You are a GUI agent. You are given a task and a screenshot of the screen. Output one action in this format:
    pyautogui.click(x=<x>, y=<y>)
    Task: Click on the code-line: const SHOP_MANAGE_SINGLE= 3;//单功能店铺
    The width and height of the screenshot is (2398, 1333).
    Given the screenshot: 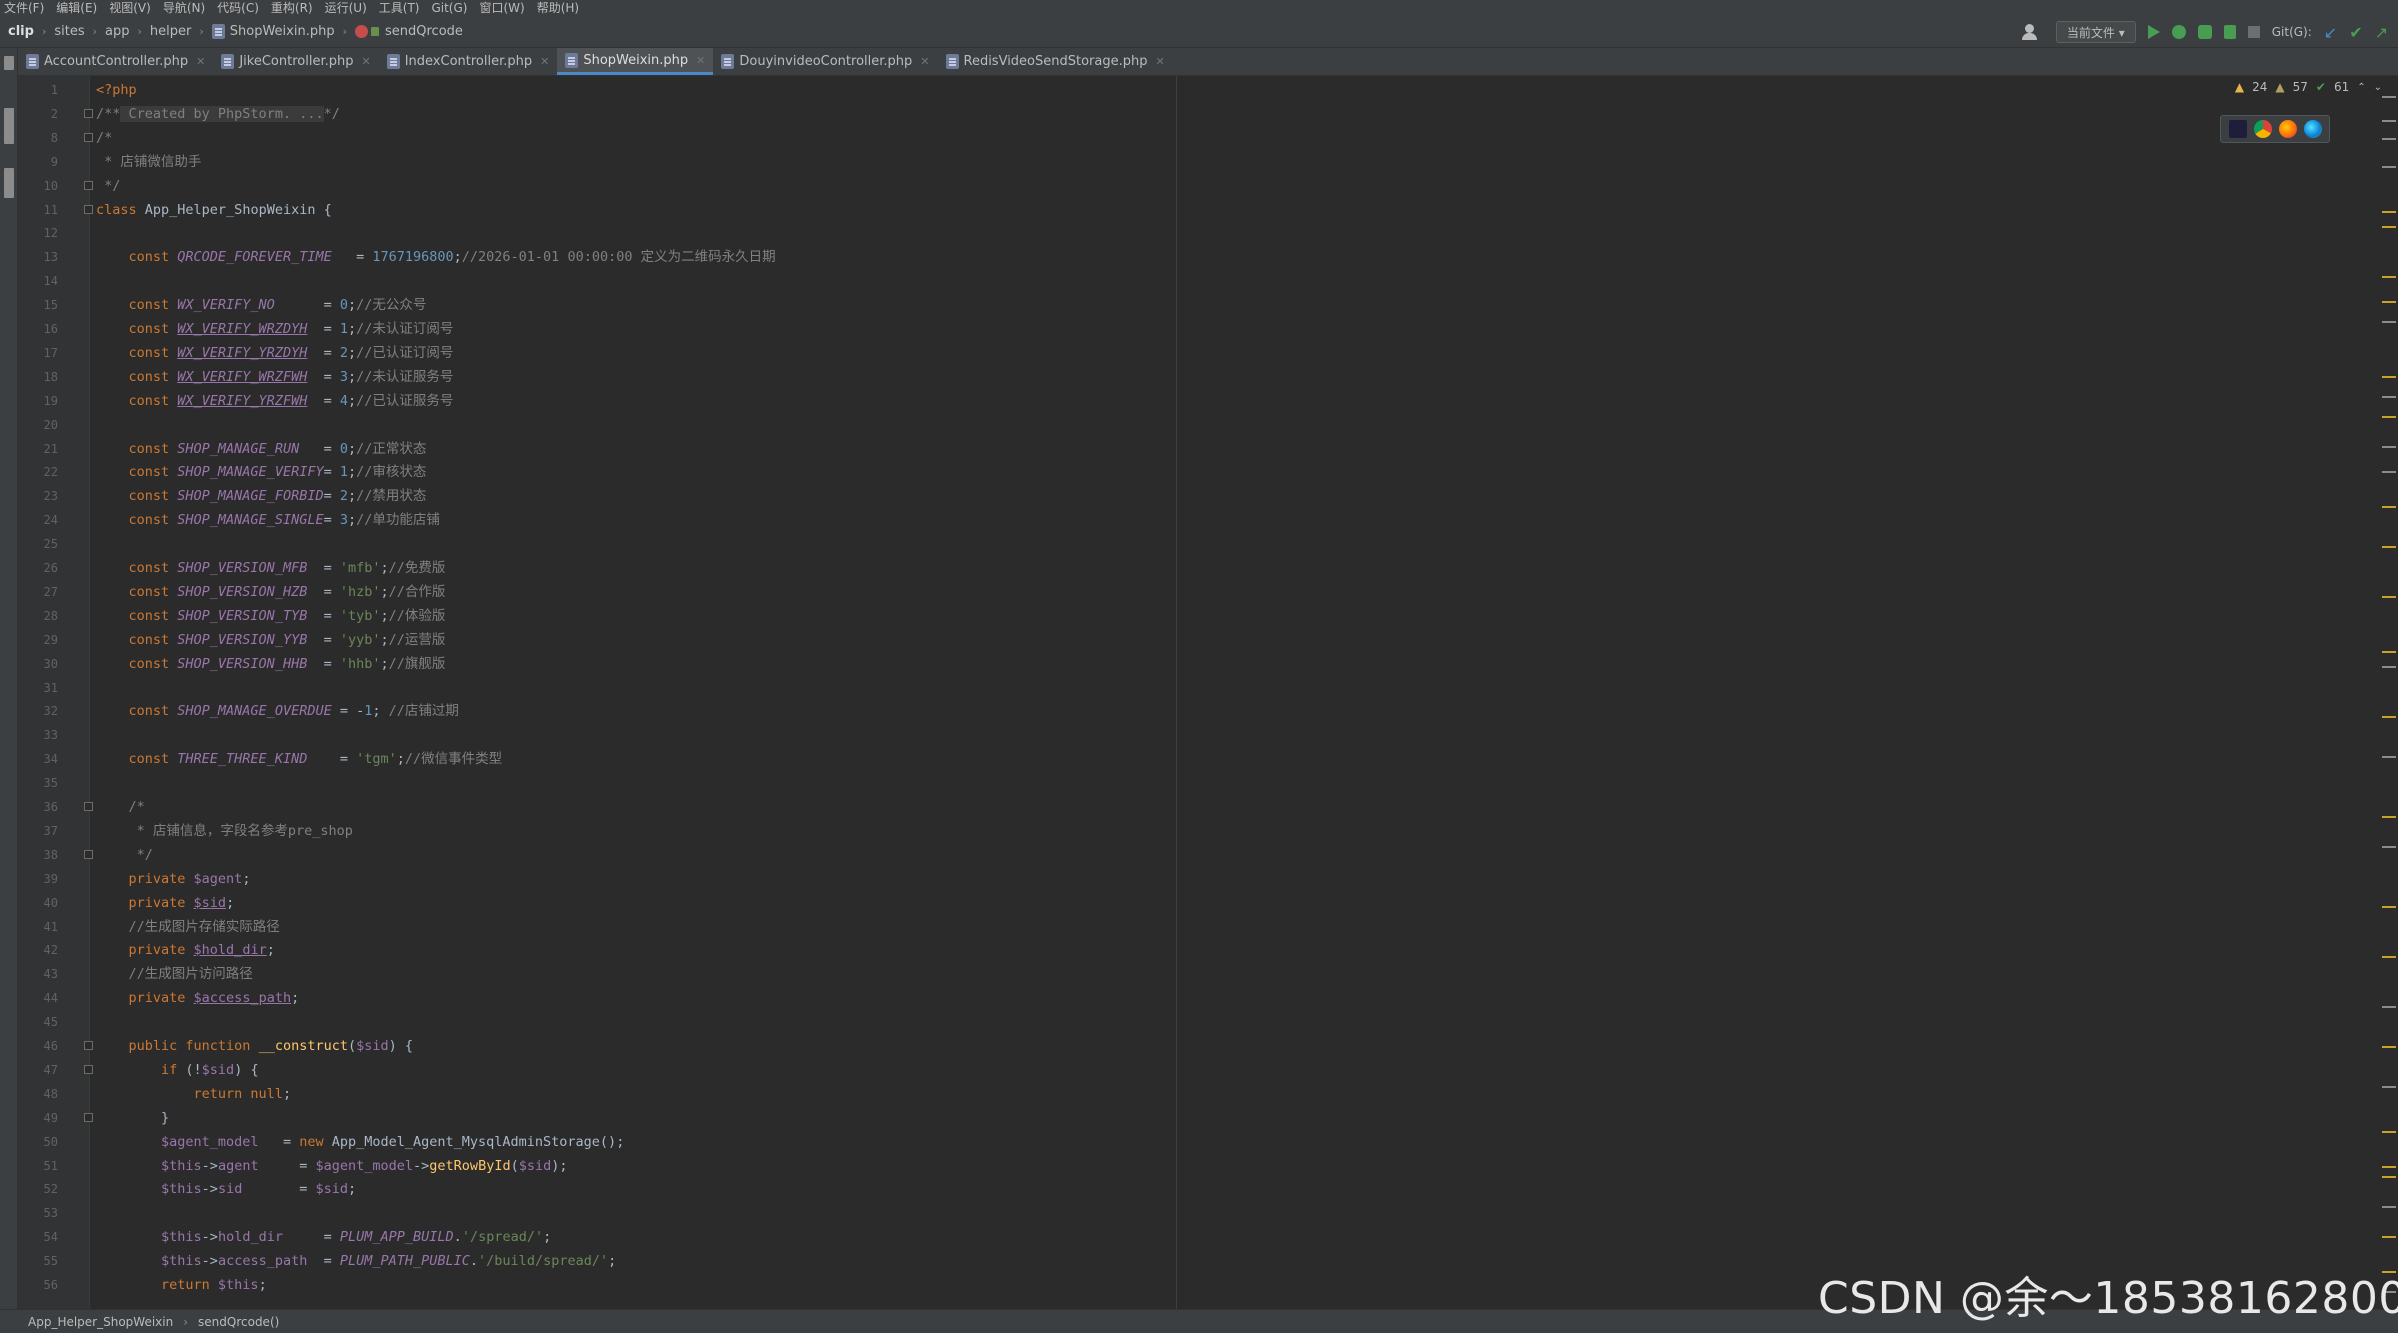 What is the action you would take?
    pyautogui.click(x=268, y=520)
    